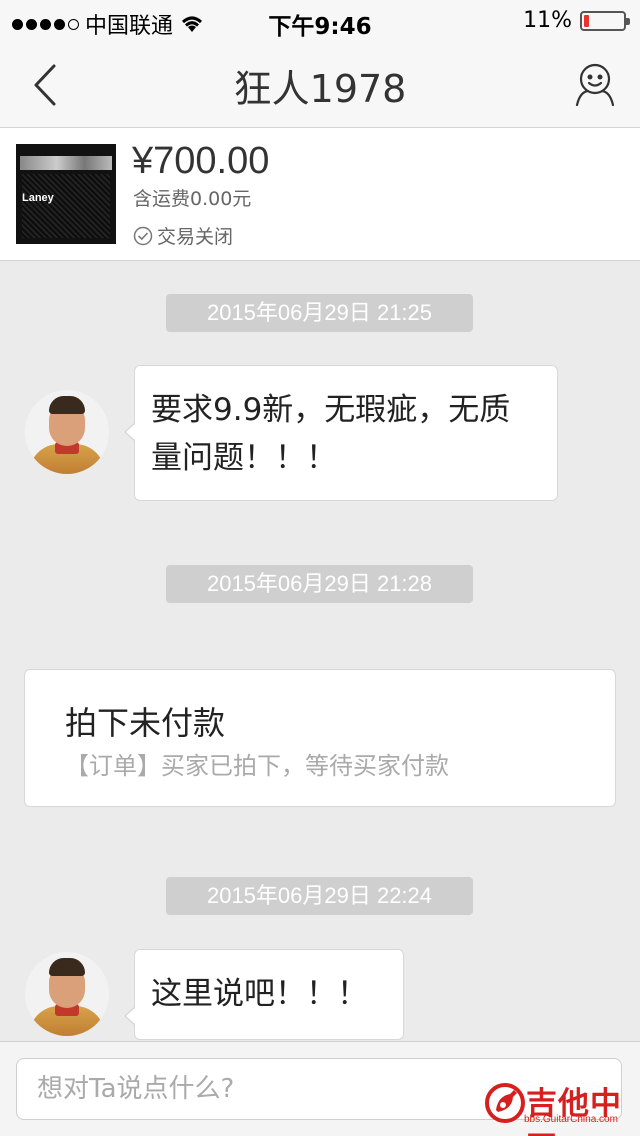 The image size is (640, 1136). I want to click on amp-grill, so click(66, 206).